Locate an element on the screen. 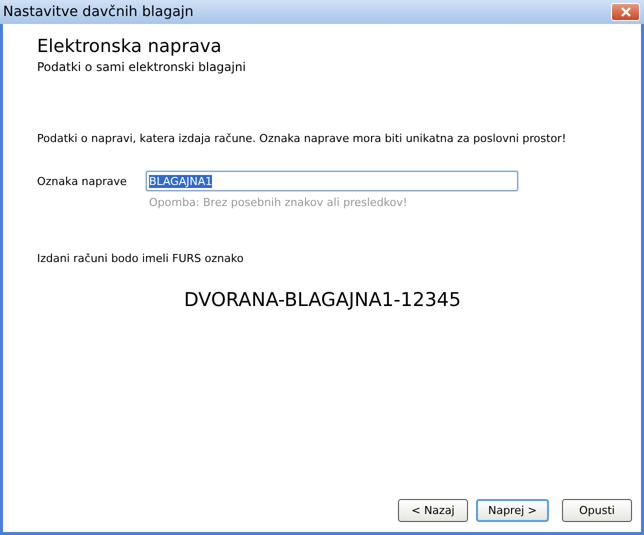  close-icon is located at coordinates (626, 12).